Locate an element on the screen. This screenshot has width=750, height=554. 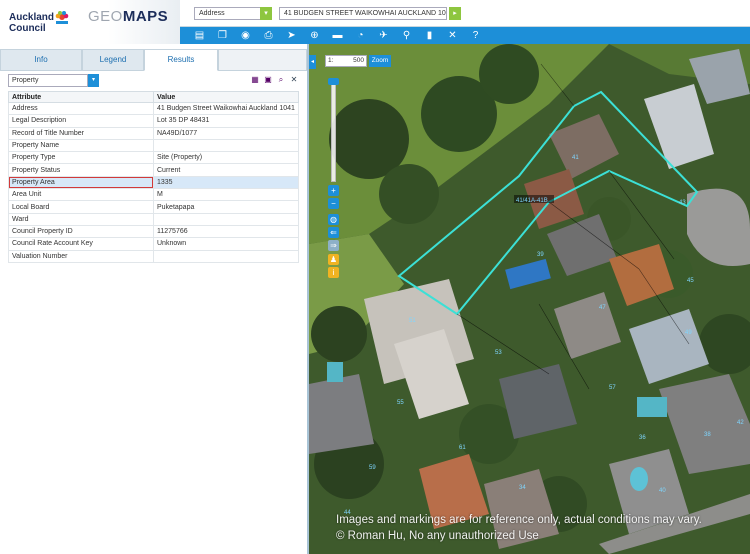
attribute-cell: Ward is located at coordinates (81, 219).